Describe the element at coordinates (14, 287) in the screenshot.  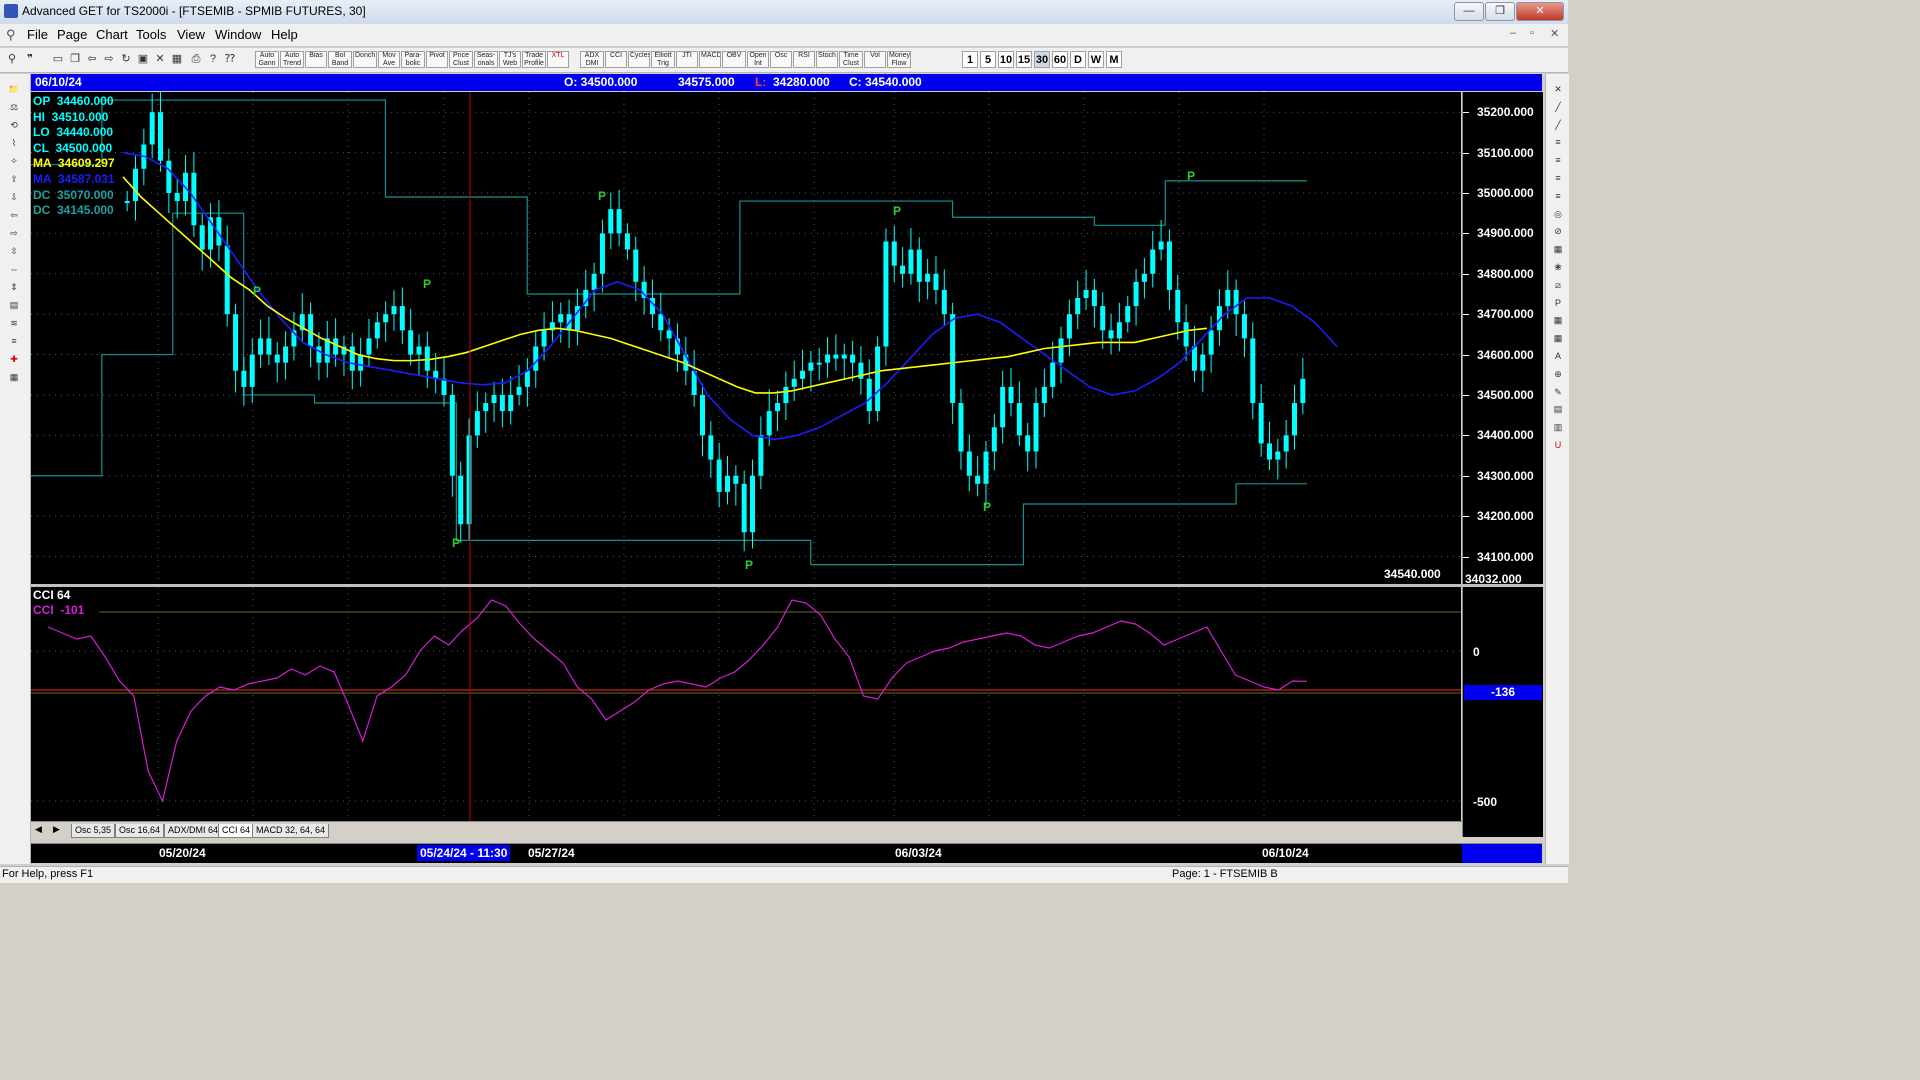
I see `fit-icon: ⇕` at that location.